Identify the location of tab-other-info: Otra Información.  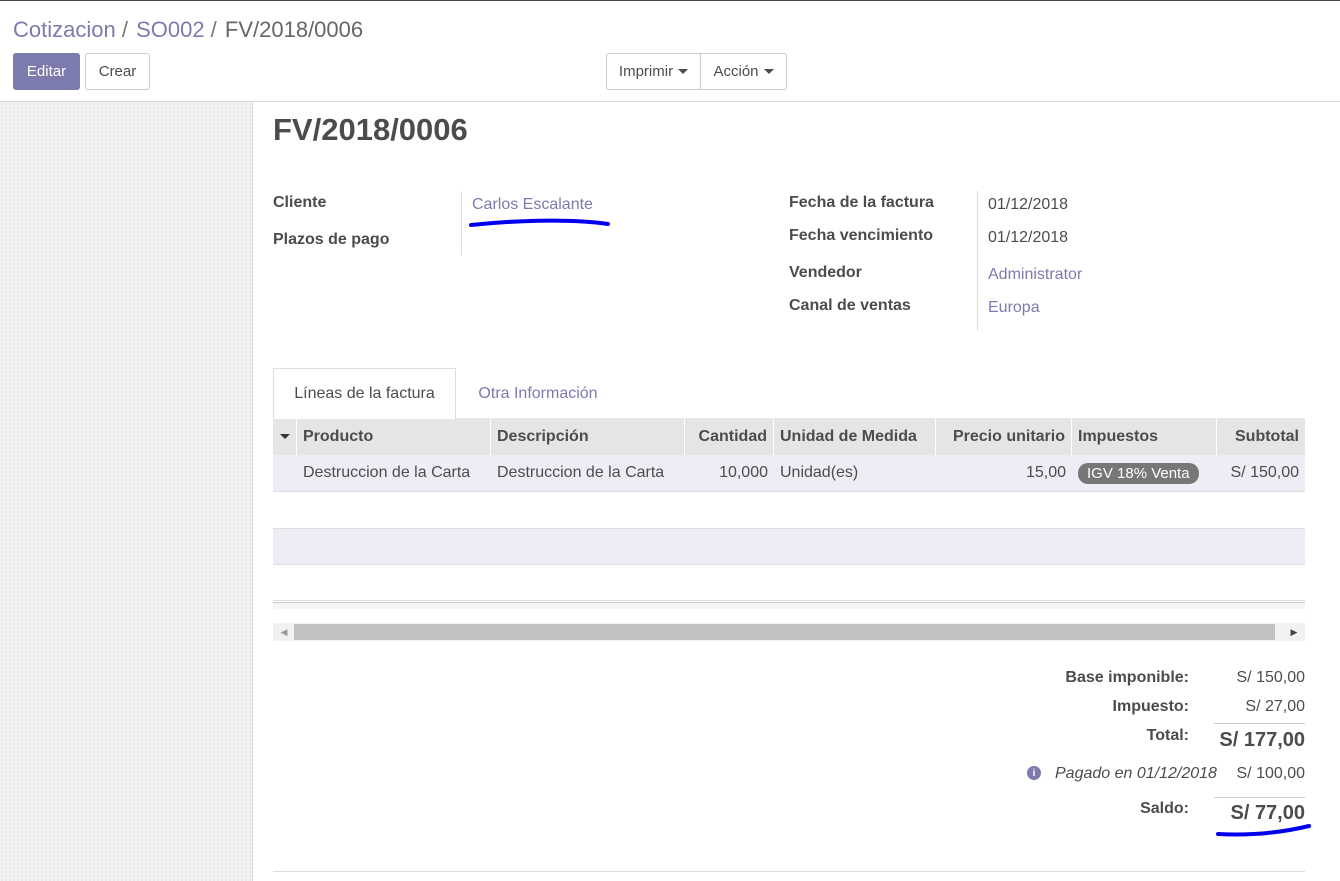
(538, 393).